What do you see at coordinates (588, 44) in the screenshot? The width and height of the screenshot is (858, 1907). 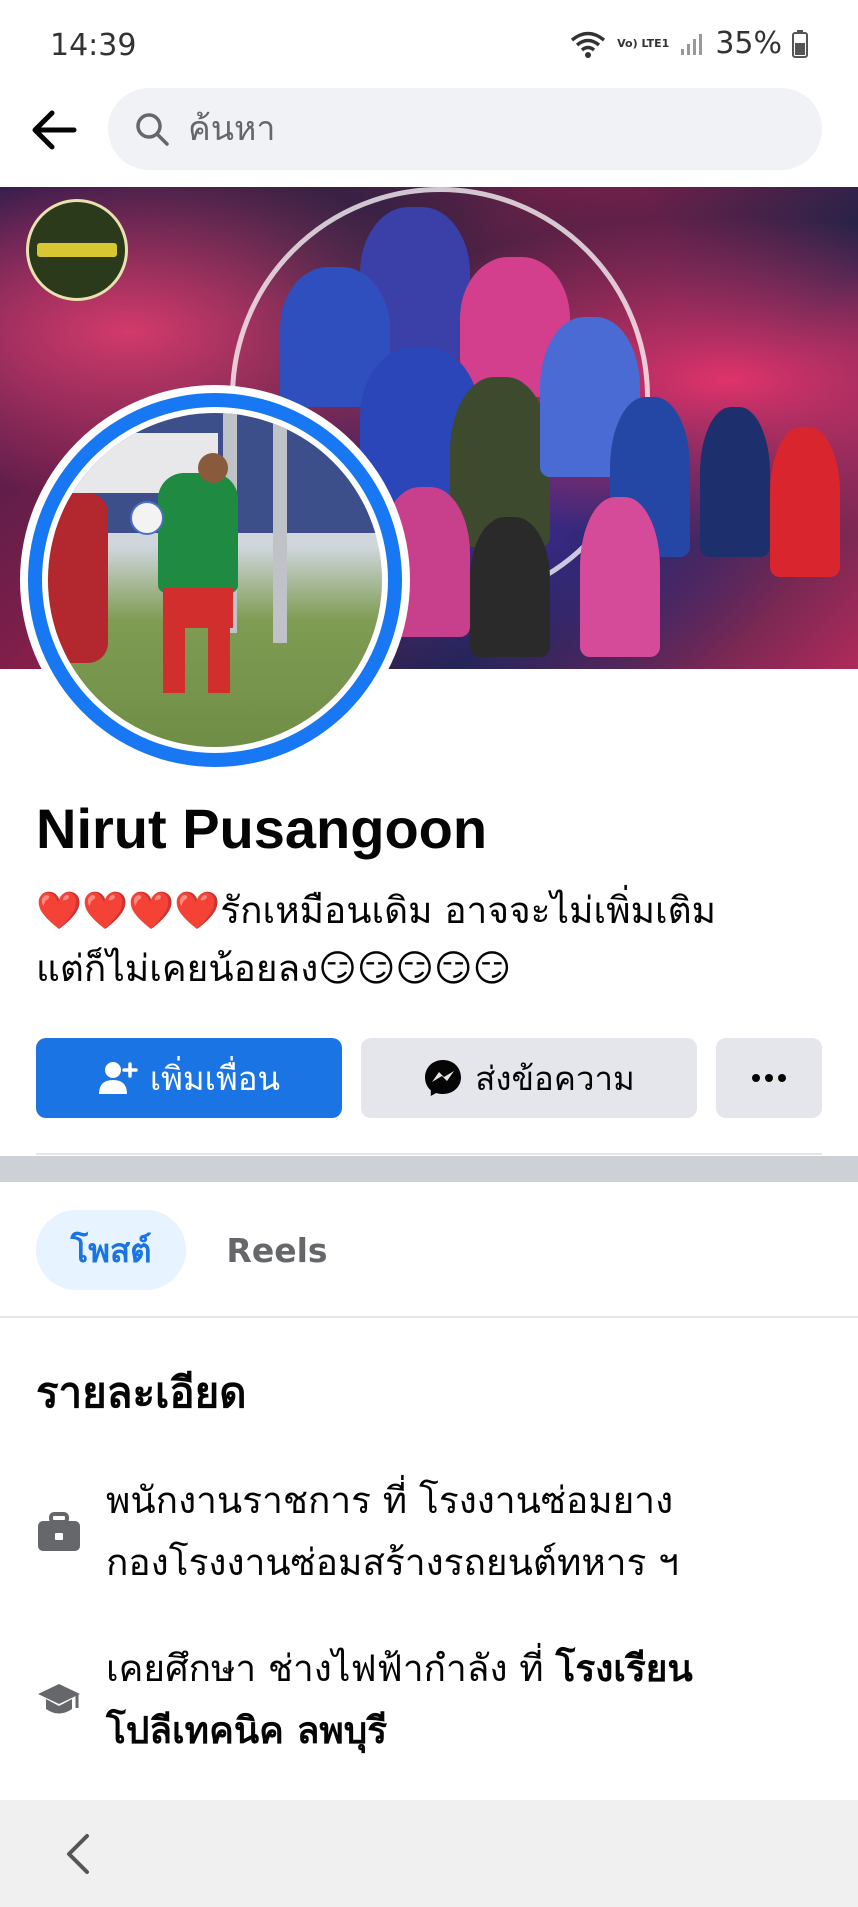 I see `wifi-icon` at bounding box center [588, 44].